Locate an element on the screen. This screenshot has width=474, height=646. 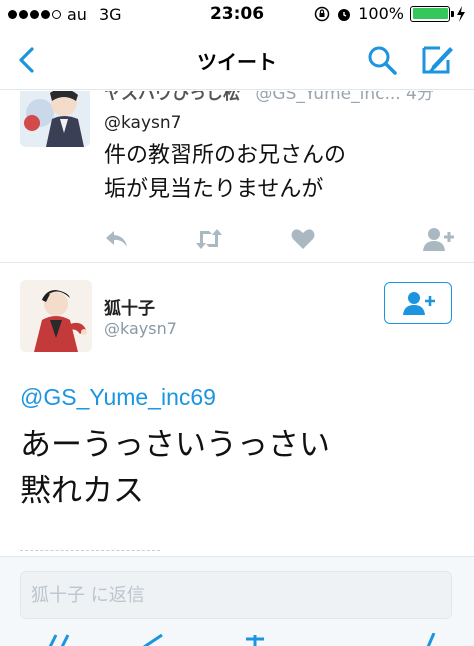
previous-tweet-avatar is located at coordinates (55, 119).